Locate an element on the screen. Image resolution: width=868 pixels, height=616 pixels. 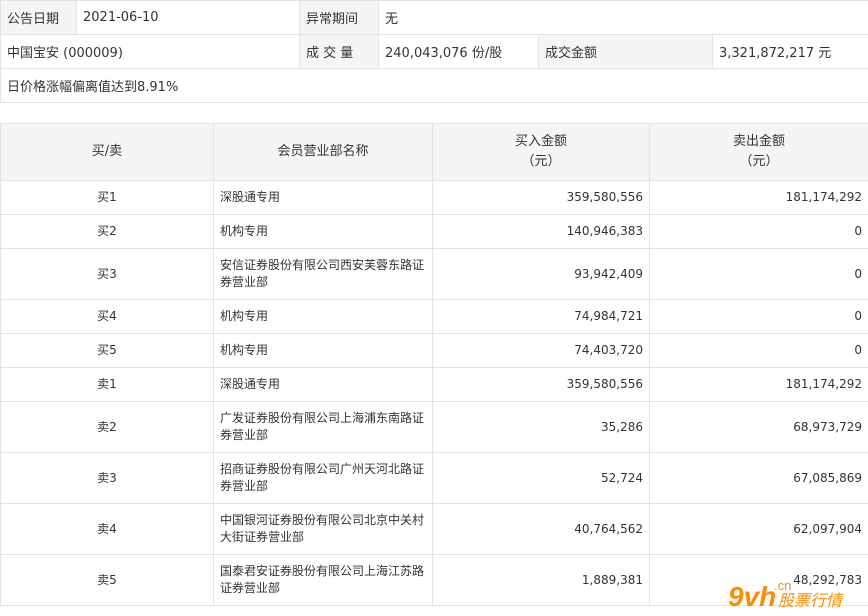
broker-name-cell: 安信证券股份有限公司西安芙蓉东路证券营业部 is located at coordinates (323, 274).